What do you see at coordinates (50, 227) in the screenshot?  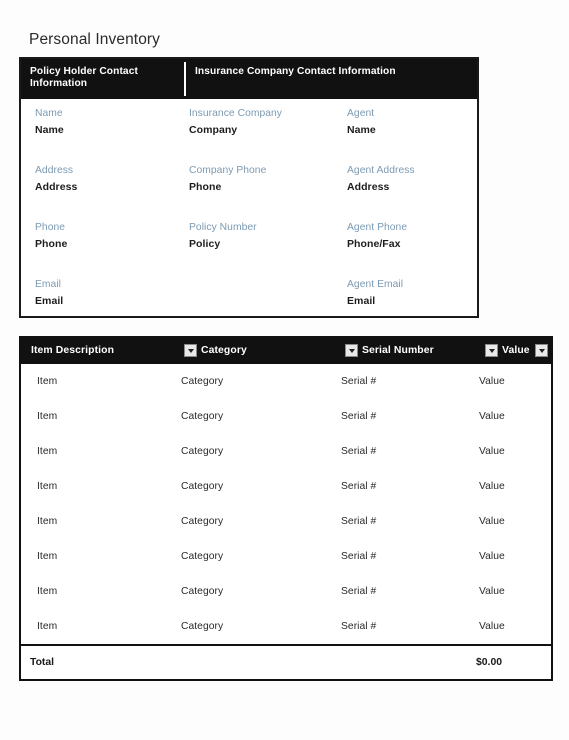 I see `field-label-phone: Phone` at bounding box center [50, 227].